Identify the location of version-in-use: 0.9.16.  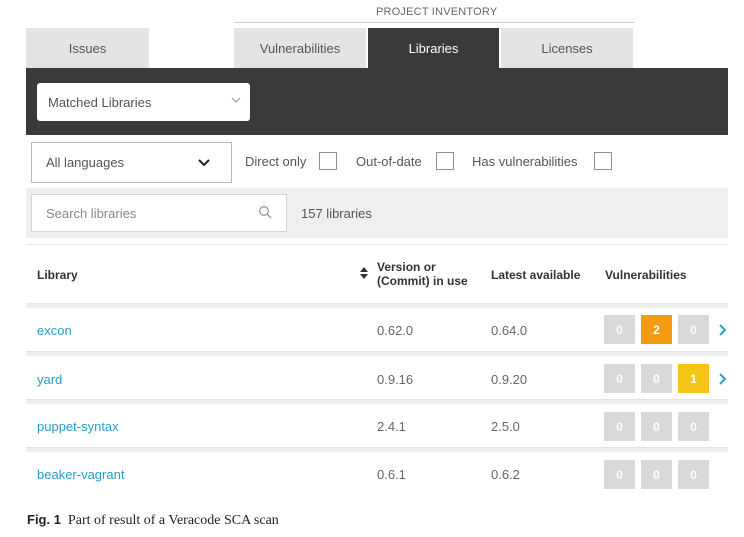
(395, 379).